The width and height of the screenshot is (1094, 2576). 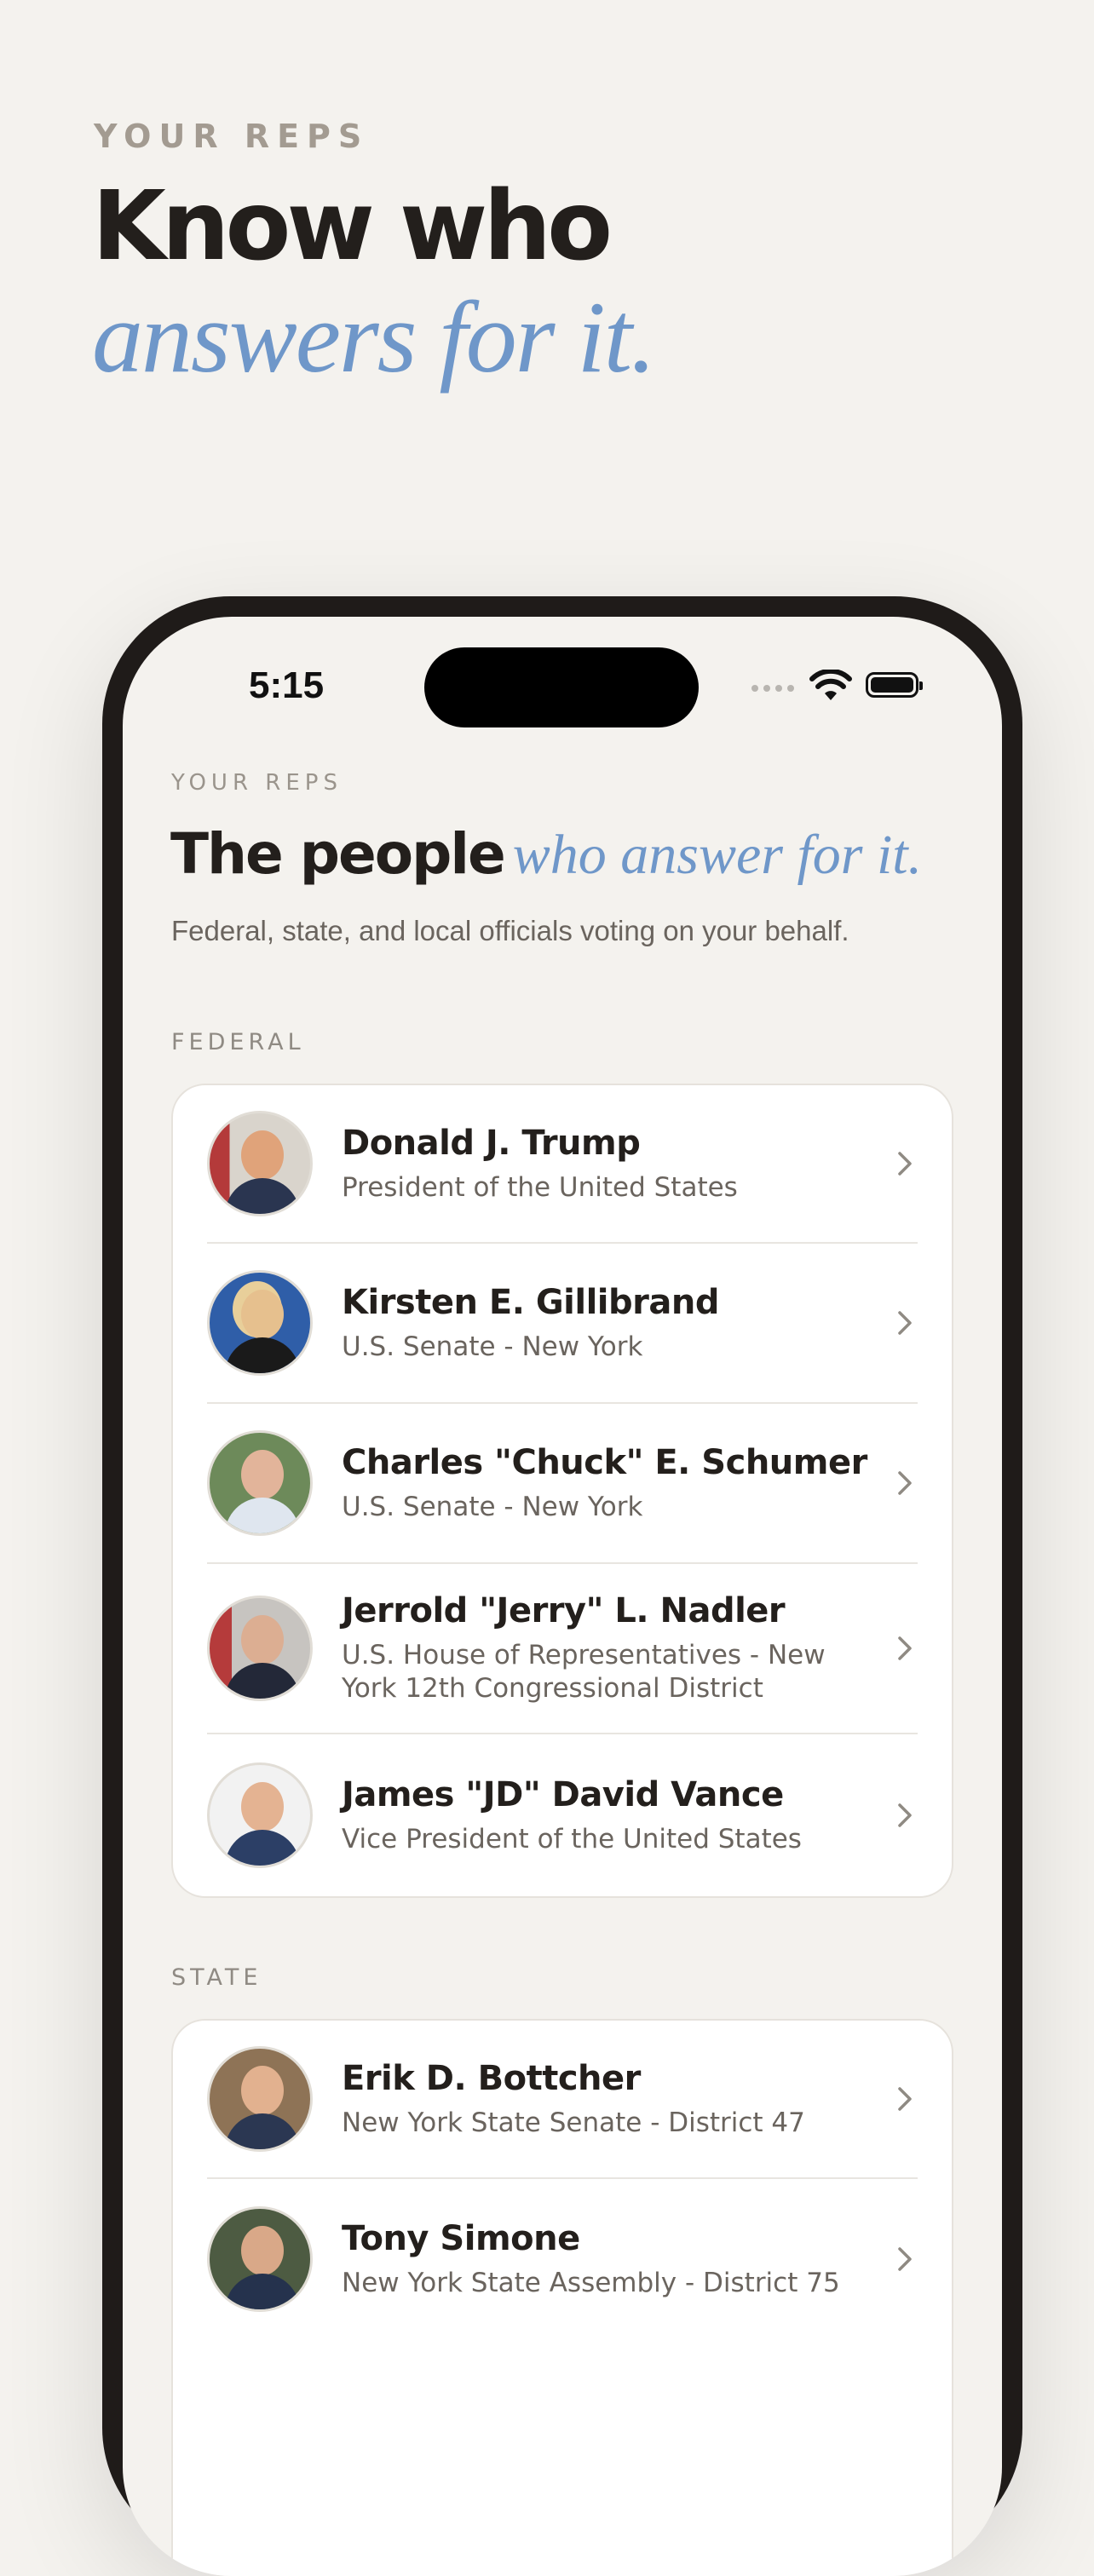 What do you see at coordinates (461, 2238) in the screenshot?
I see `rep-name: Tony Simone` at bounding box center [461, 2238].